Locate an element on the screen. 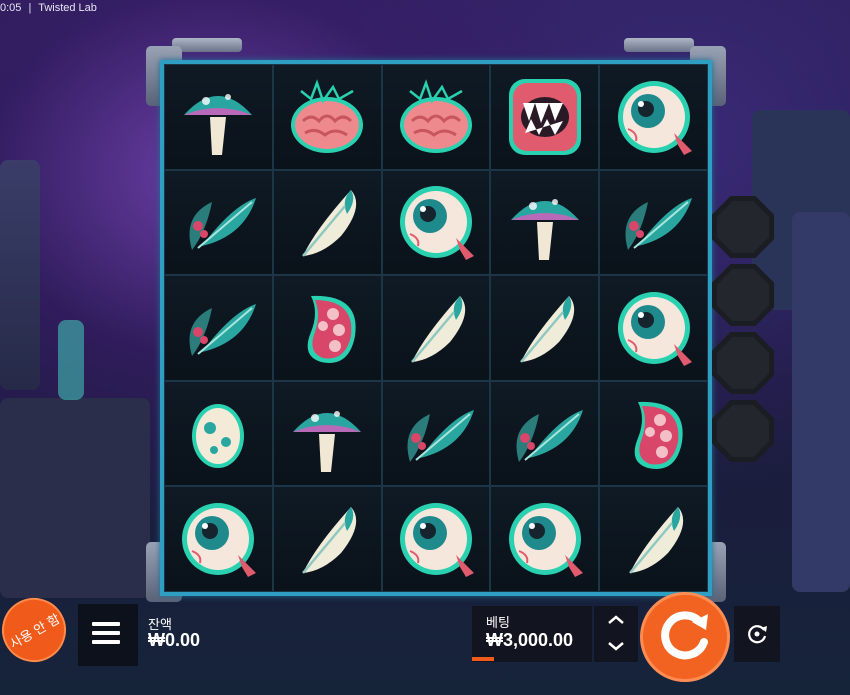  autoplay-button is located at coordinates (757, 634).